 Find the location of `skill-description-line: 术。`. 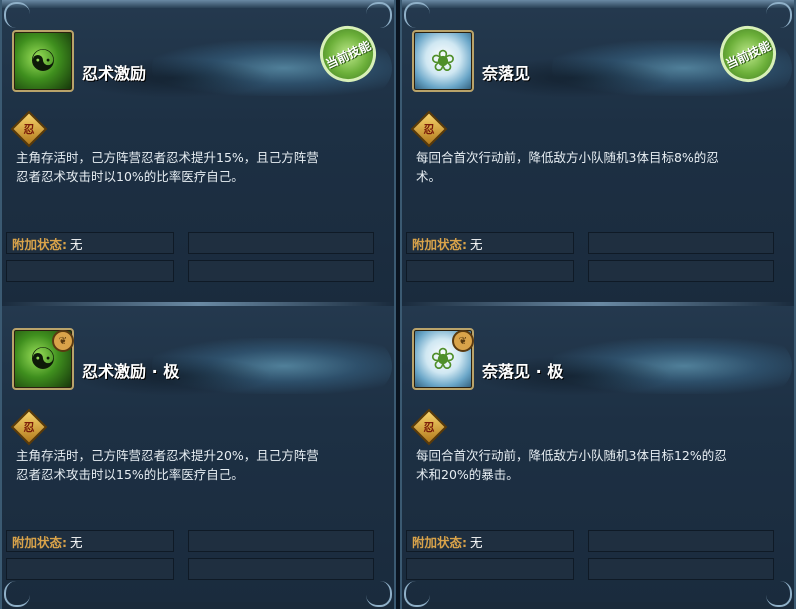

skill-description-line: 术。 is located at coordinates (429, 176).